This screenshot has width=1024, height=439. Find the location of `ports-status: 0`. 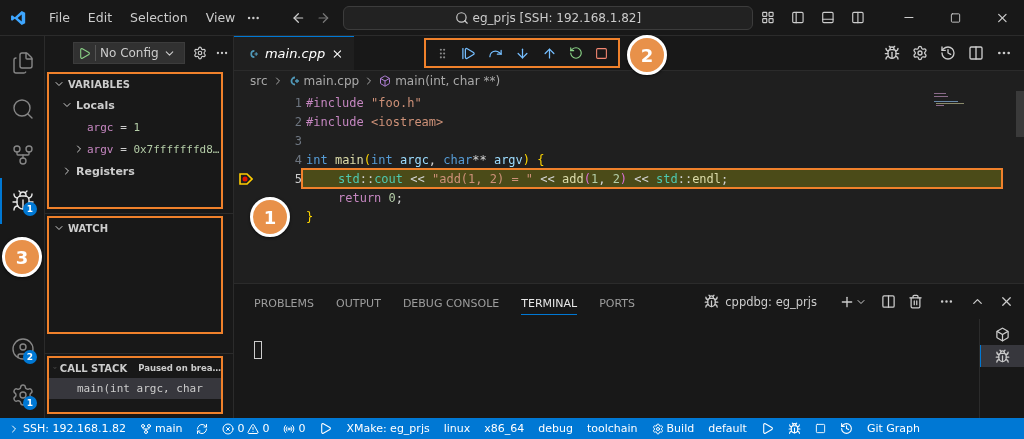

ports-status: 0 is located at coordinates (294, 428).